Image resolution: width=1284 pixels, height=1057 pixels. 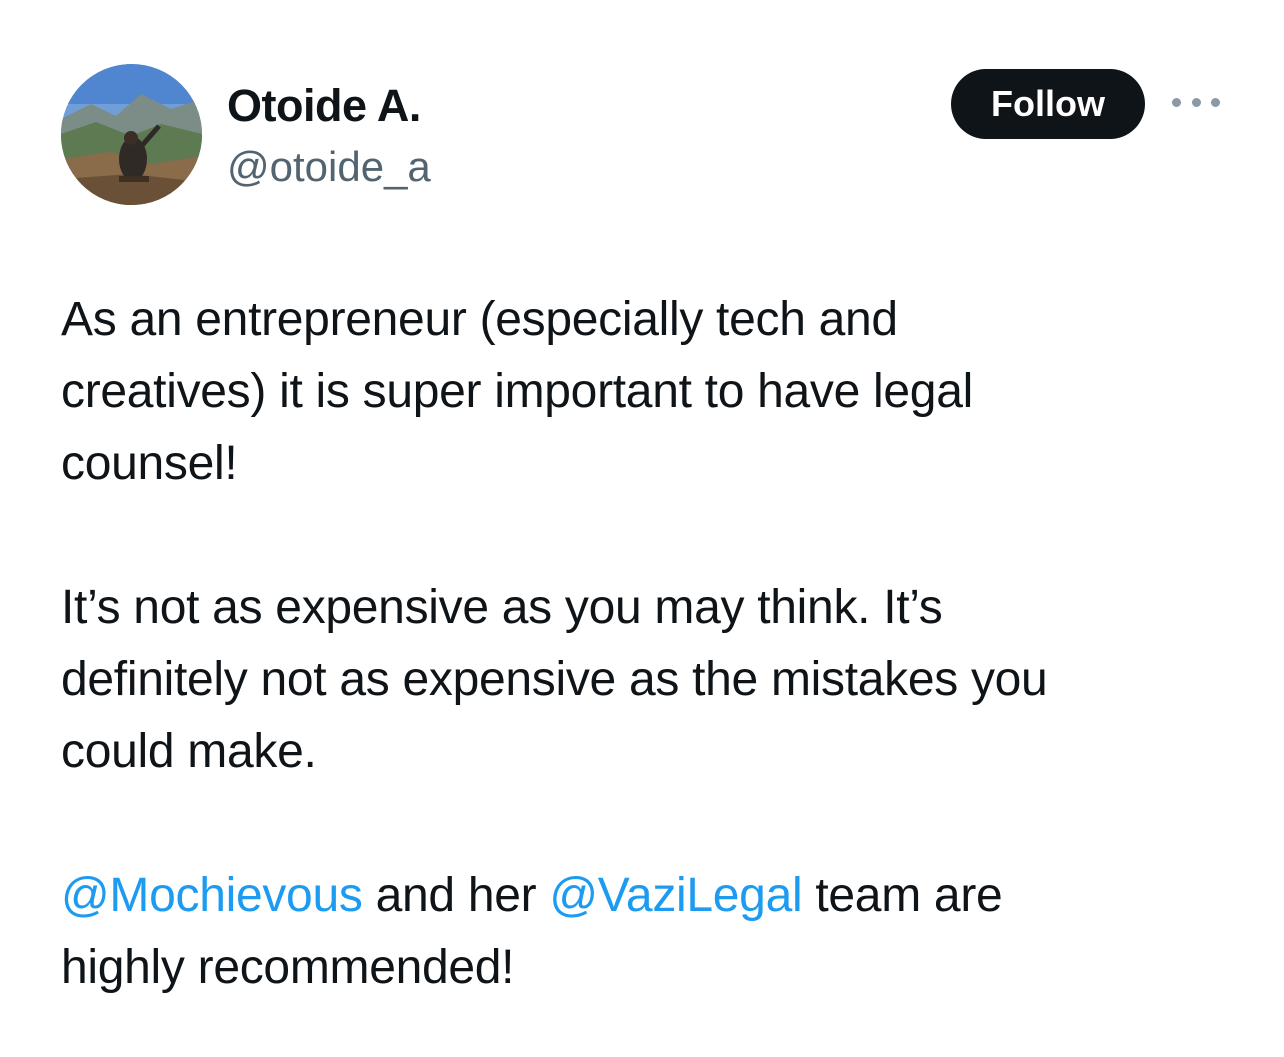 I want to click on tweet-line: counsel!, so click(x=149, y=463).